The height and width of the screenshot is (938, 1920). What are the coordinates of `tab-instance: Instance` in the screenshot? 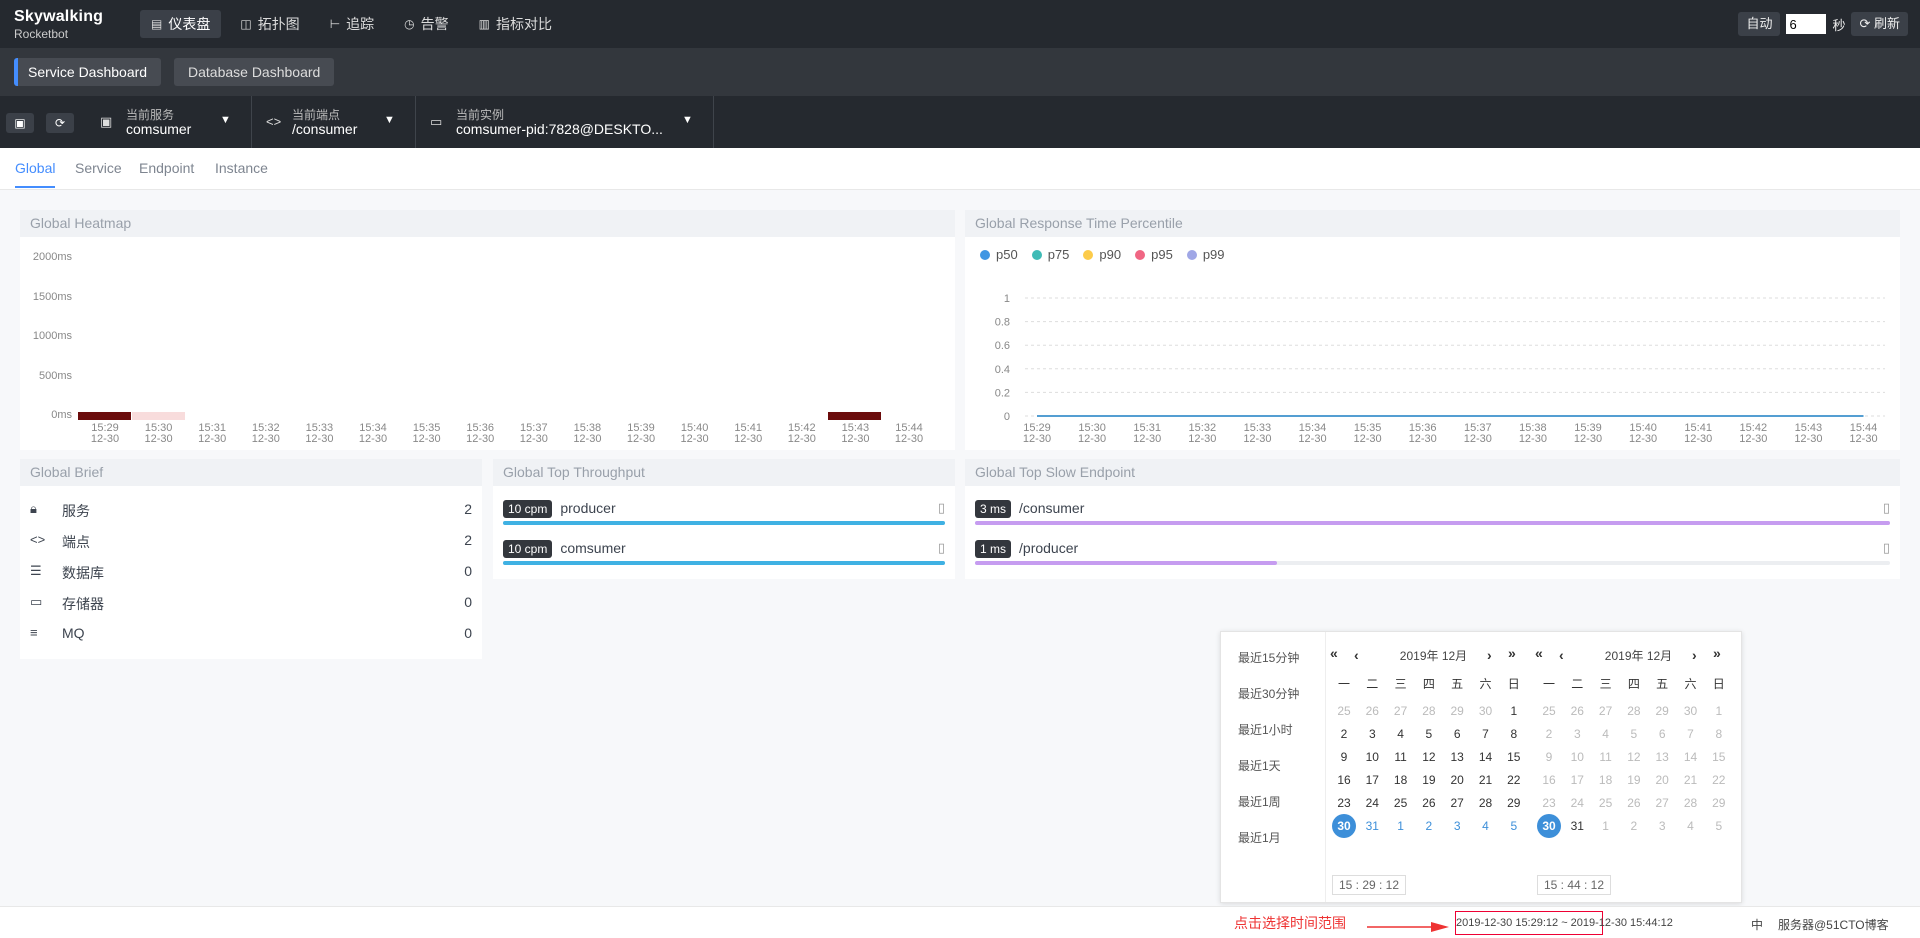 It's located at (241, 168).